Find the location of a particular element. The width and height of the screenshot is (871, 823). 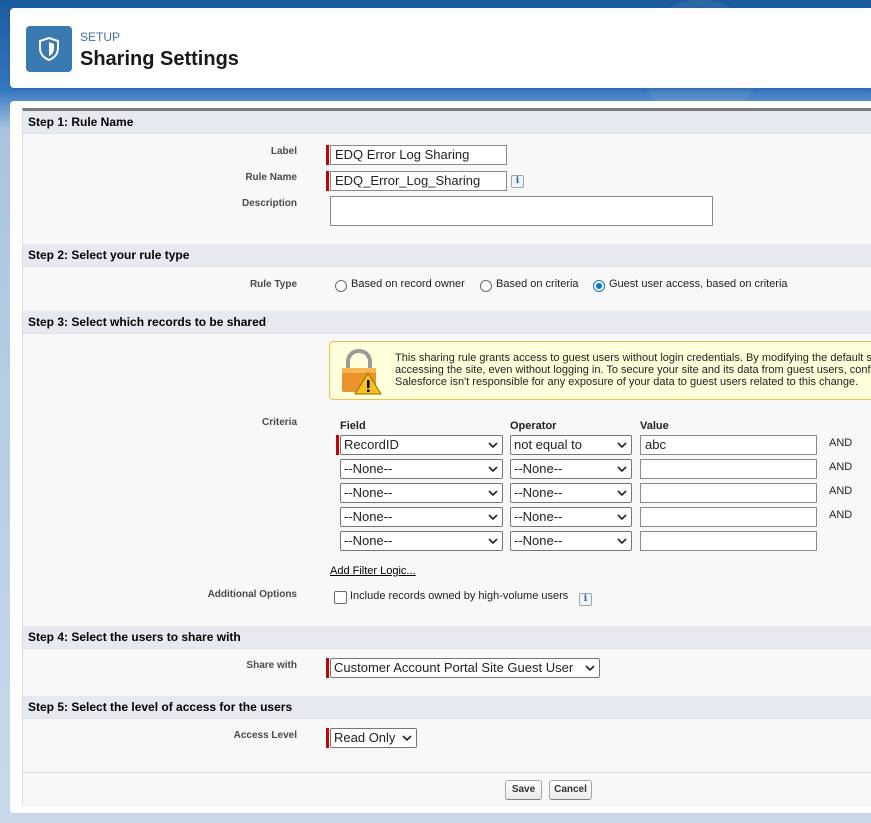

col-value-header: Value is located at coordinates (654, 426).